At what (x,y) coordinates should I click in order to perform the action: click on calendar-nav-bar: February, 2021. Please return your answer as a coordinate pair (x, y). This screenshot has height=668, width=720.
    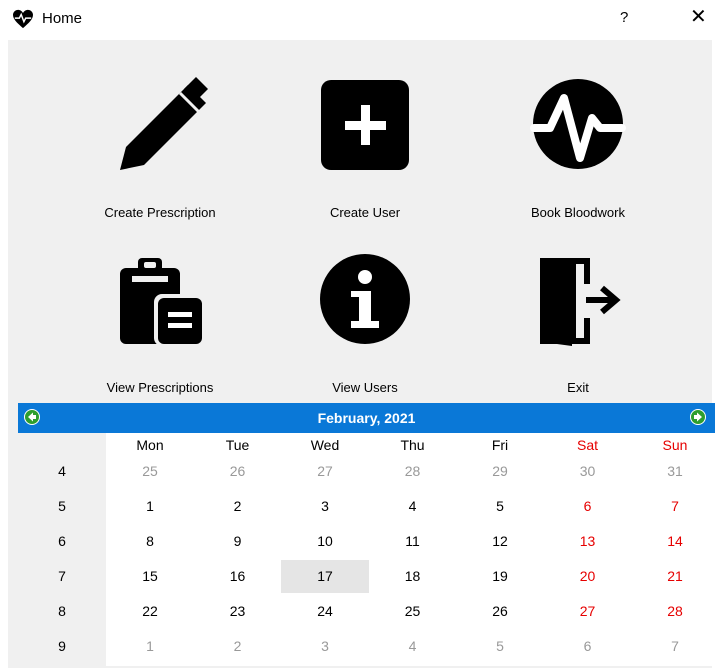
    Looking at the image, I should click on (366, 418).